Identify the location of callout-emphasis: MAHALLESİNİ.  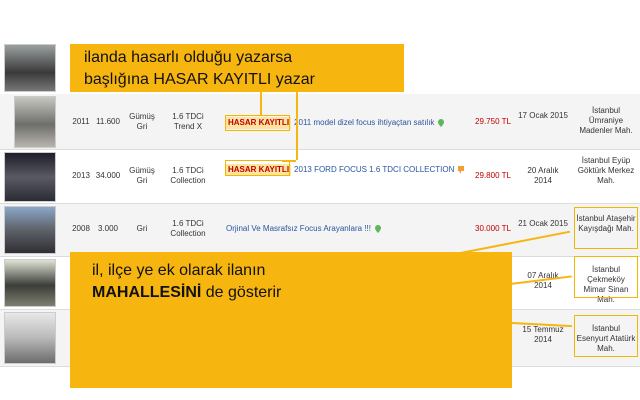
(147, 292).